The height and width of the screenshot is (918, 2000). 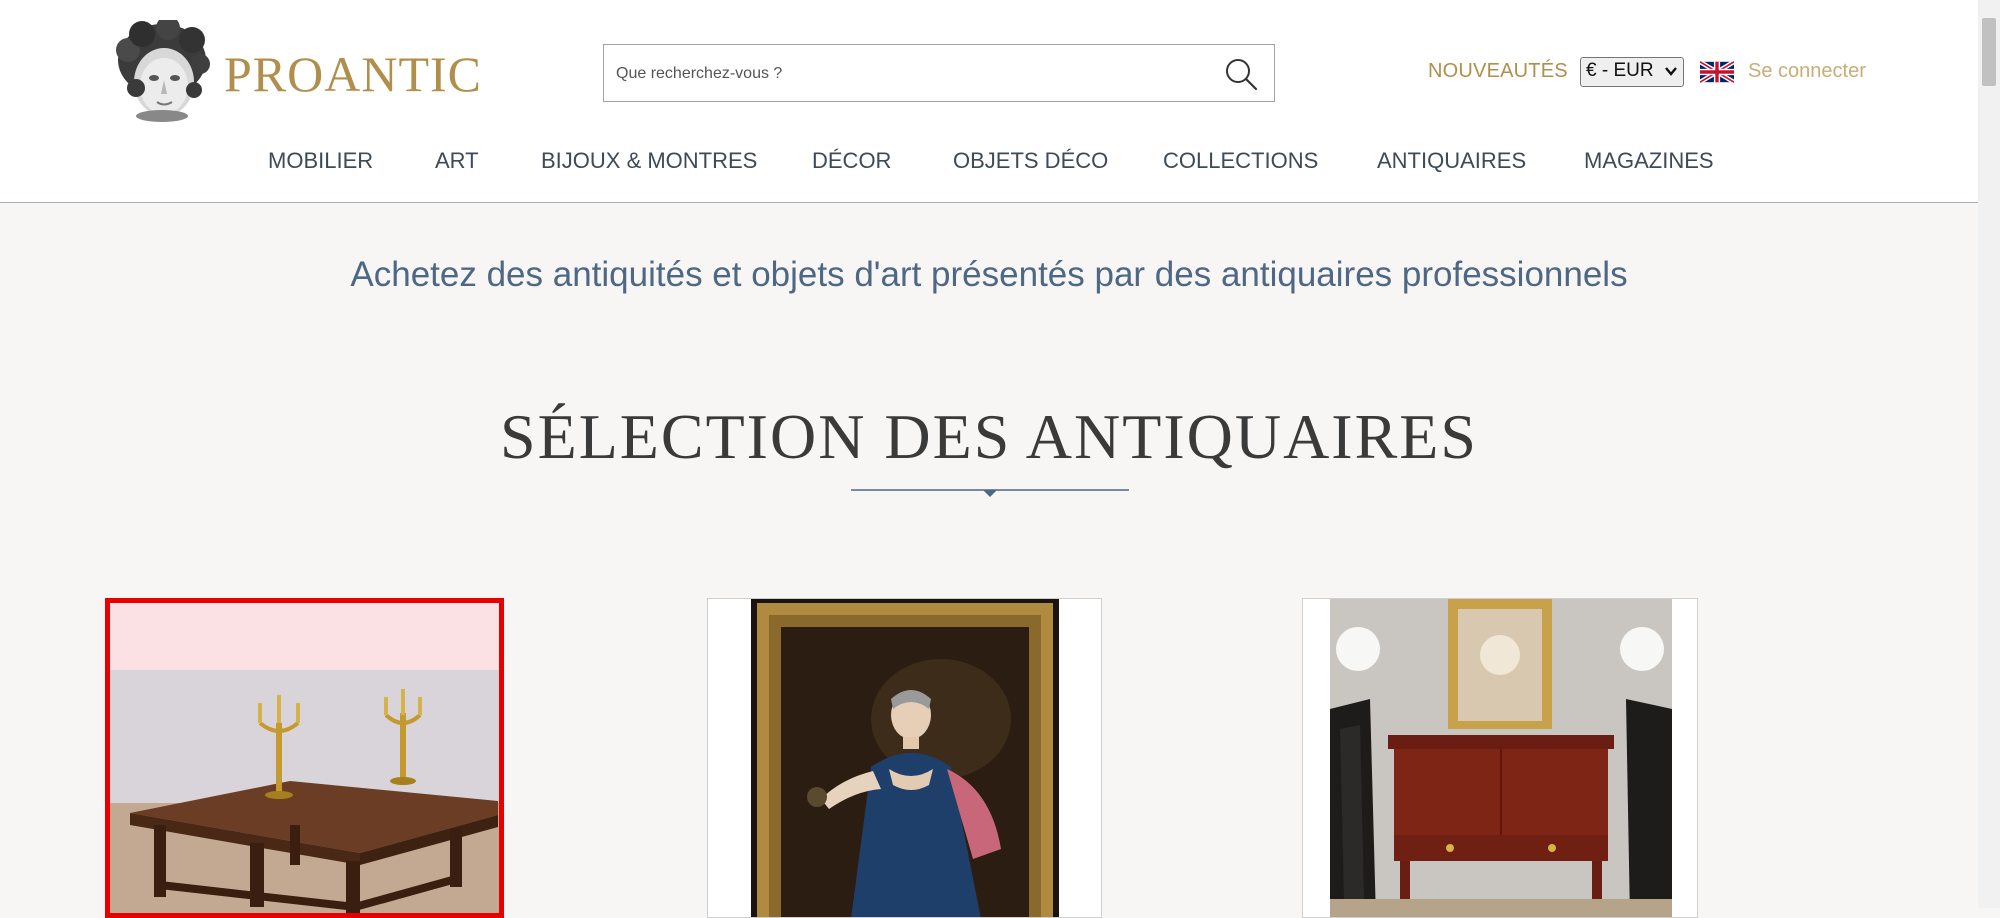 What do you see at coordinates (1649, 161) in the screenshot?
I see `nav-item-magazines: MAGAZINES` at bounding box center [1649, 161].